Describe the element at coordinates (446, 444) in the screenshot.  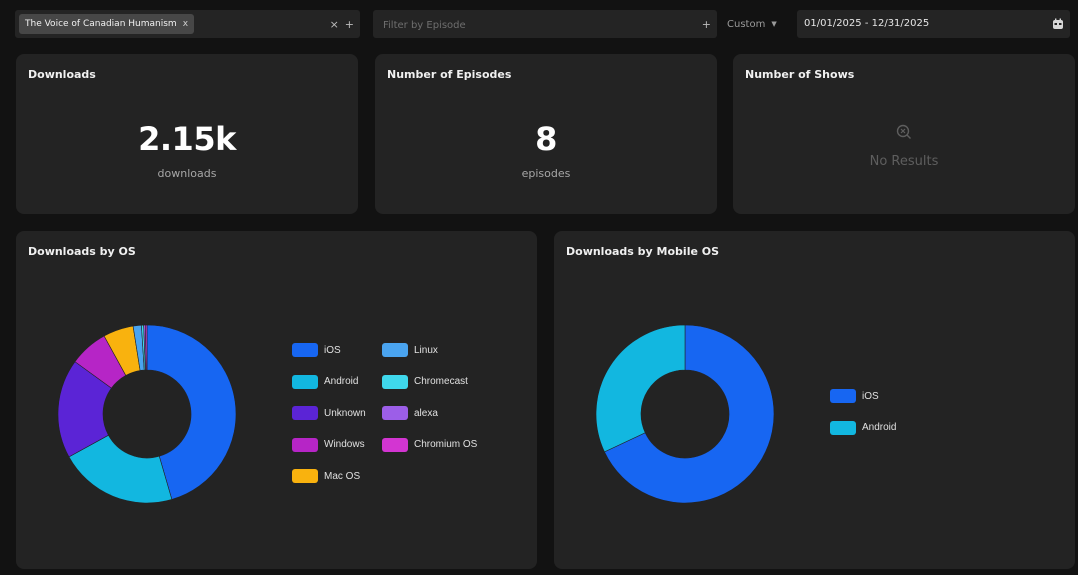
I see `os-legend-label-chromium-os: Chromium OS` at that location.